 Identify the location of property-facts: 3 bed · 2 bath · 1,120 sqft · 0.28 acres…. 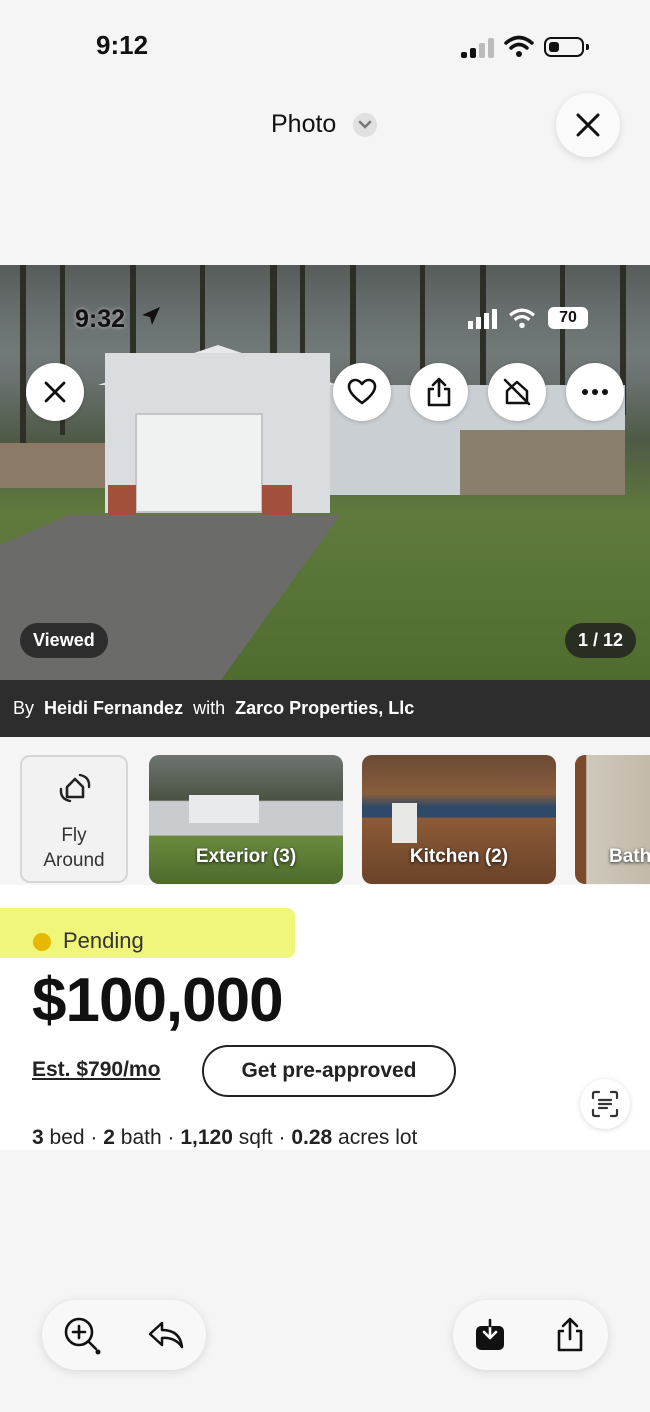
(332, 1137).